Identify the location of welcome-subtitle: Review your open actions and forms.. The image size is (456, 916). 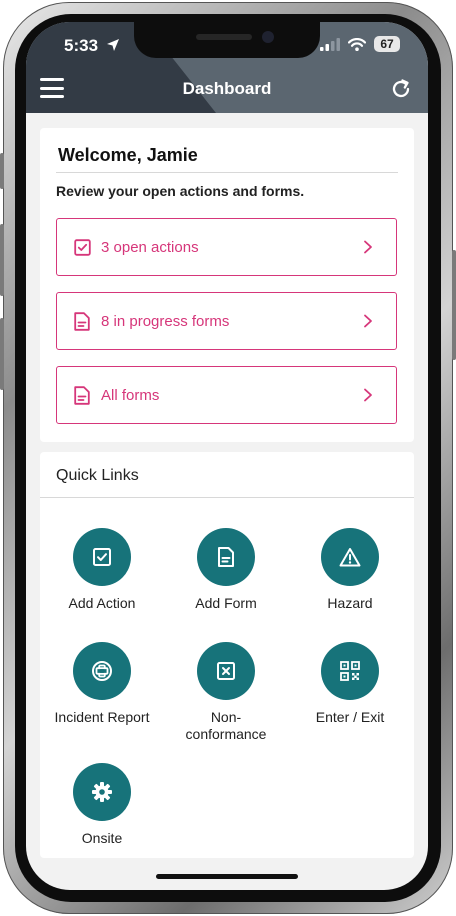
(180, 191).